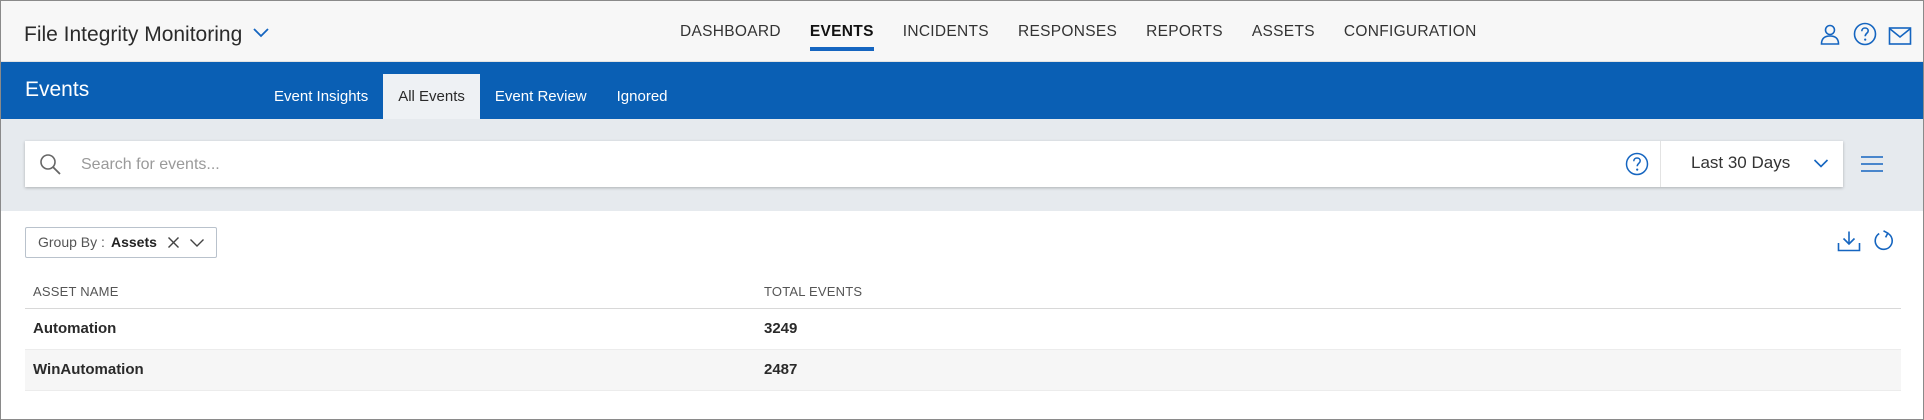 The image size is (1924, 420). Describe the element at coordinates (781, 369) in the screenshot. I see `cell-total-events: 2487` at that location.